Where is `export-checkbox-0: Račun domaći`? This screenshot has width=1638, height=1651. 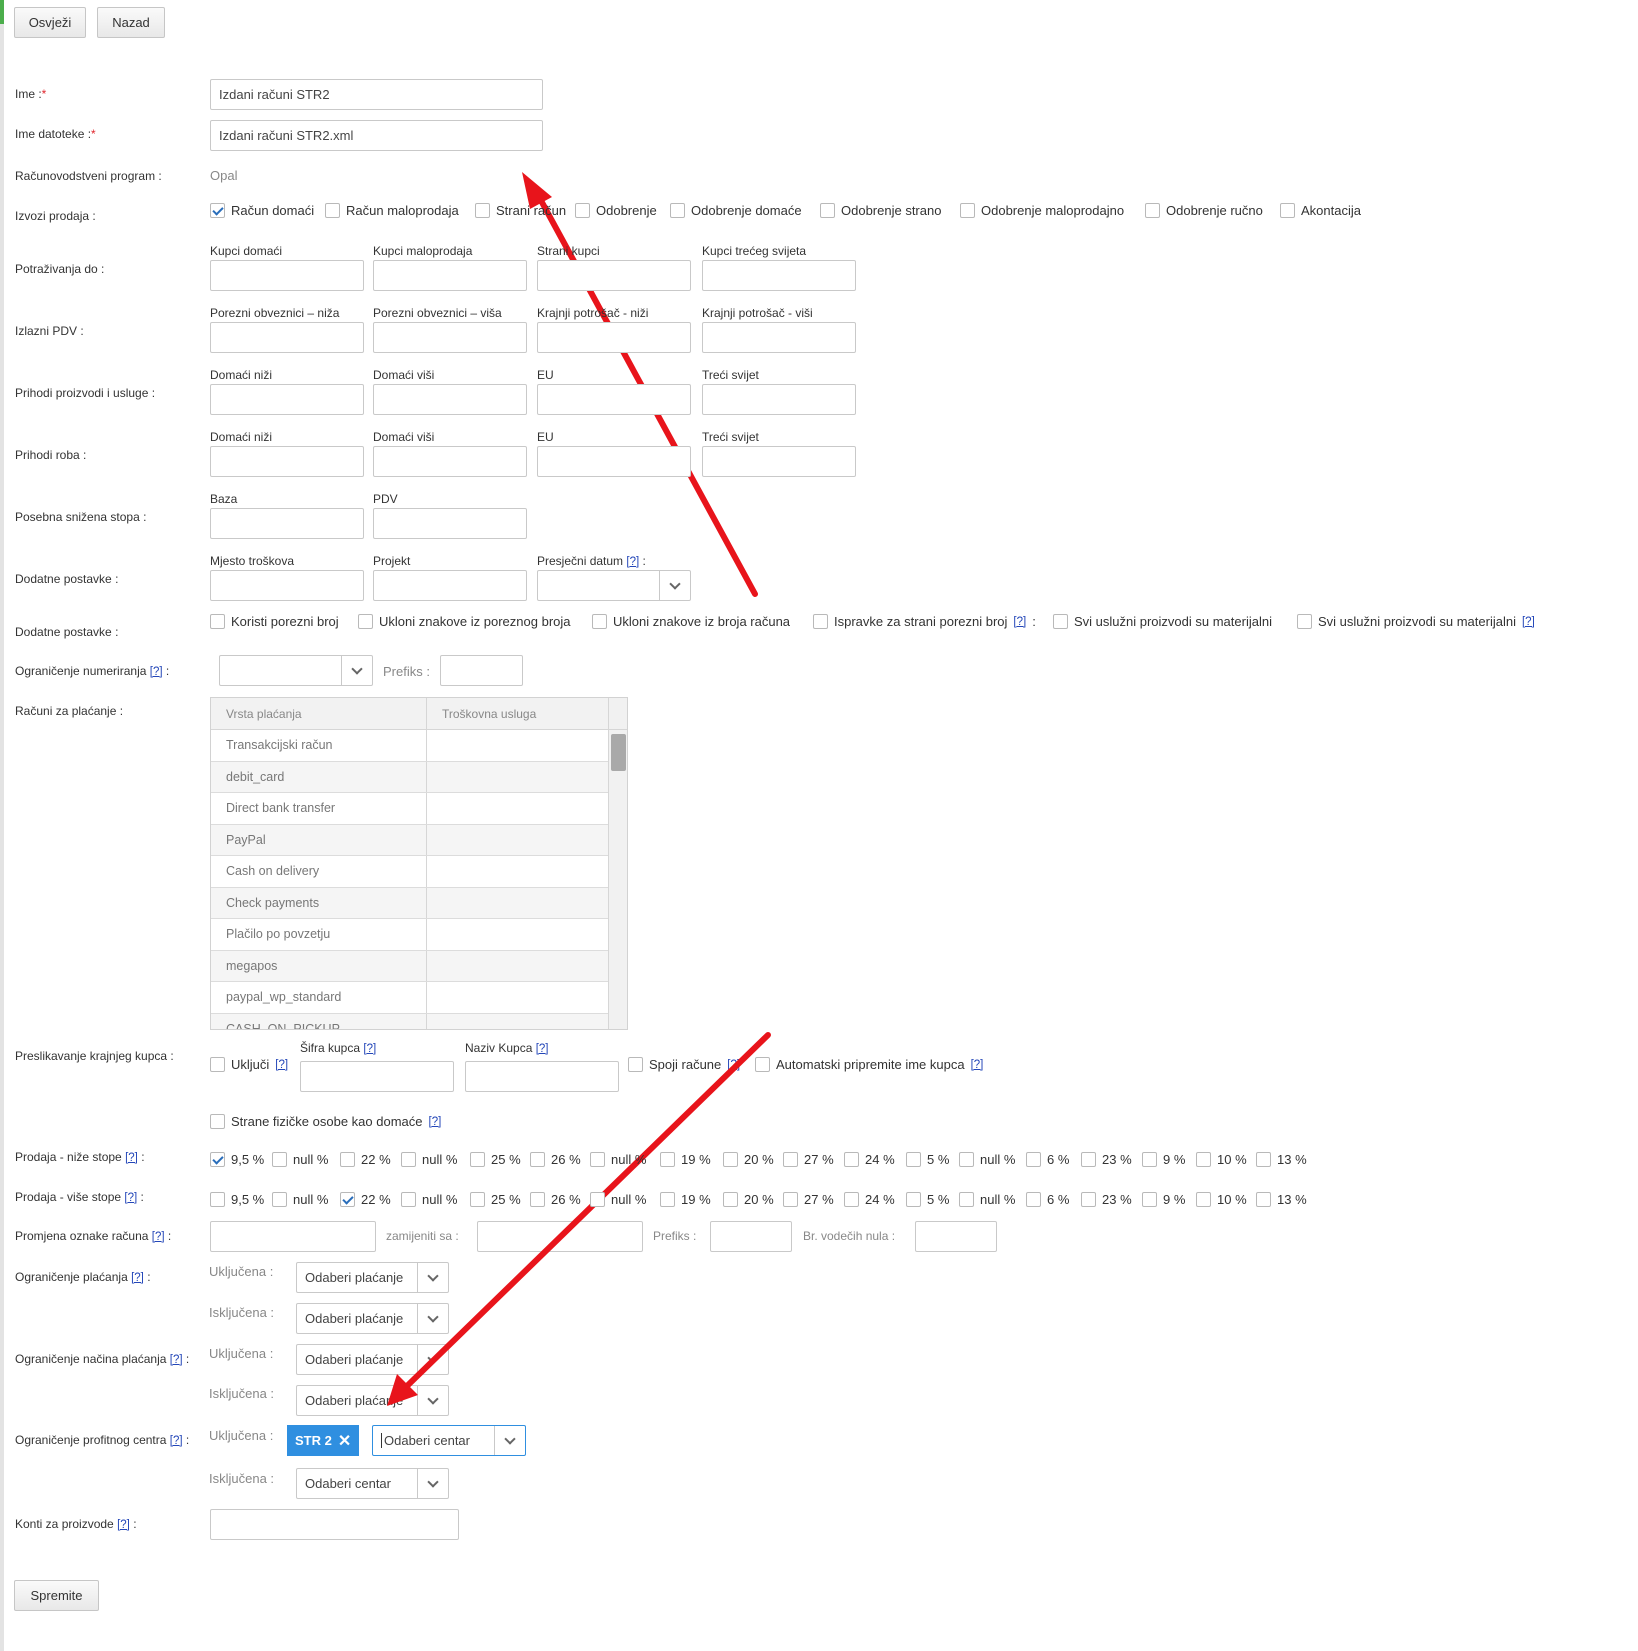
export-checkbox-0: Račun domaći is located at coordinates (262, 210).